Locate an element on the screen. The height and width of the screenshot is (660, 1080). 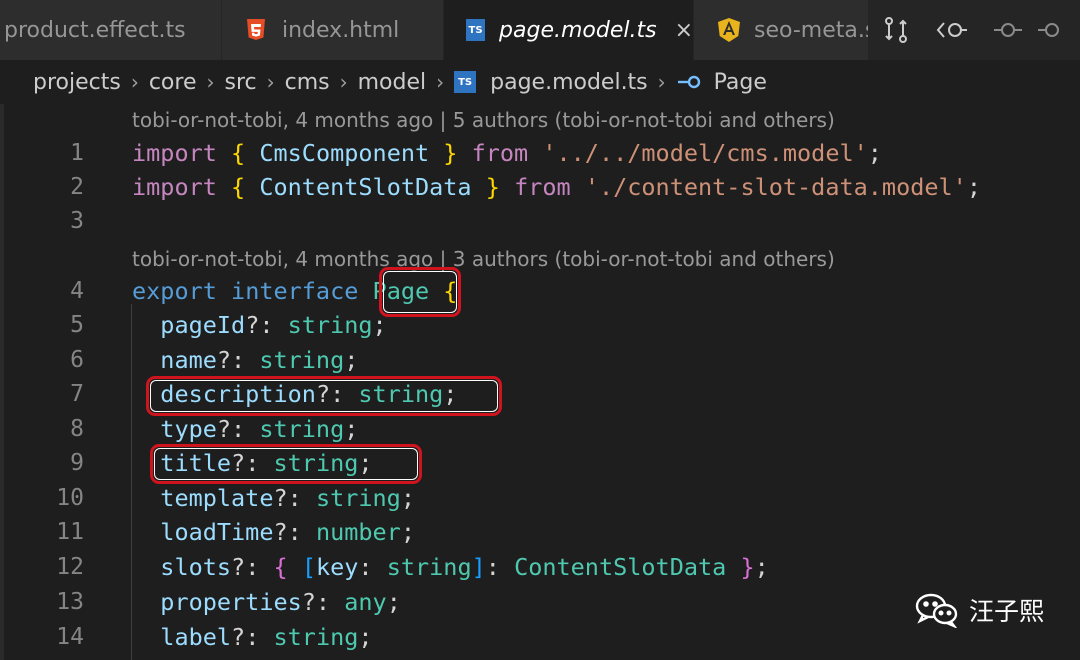
line-number: 1 is located at coordinates (77, 153).